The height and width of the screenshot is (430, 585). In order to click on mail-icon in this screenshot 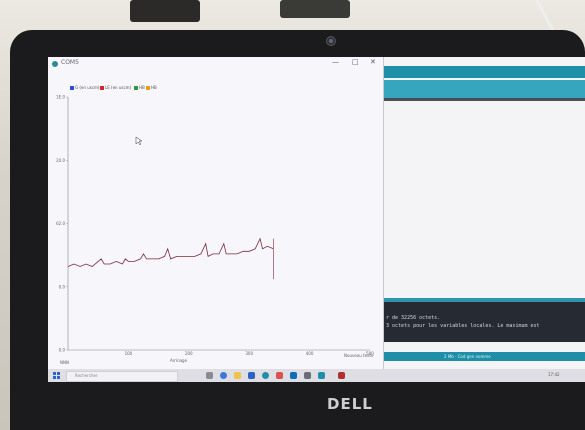, I will do `click(293, 375)`.